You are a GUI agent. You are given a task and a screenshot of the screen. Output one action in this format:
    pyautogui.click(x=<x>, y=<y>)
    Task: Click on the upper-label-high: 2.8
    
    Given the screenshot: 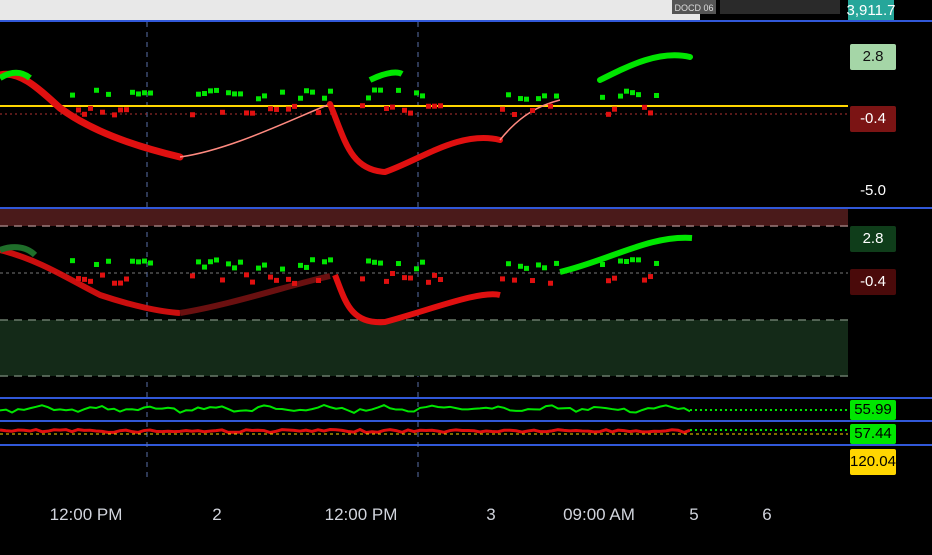 What is the action you would take?
    pyautogui.click(x=873, y=57)
    